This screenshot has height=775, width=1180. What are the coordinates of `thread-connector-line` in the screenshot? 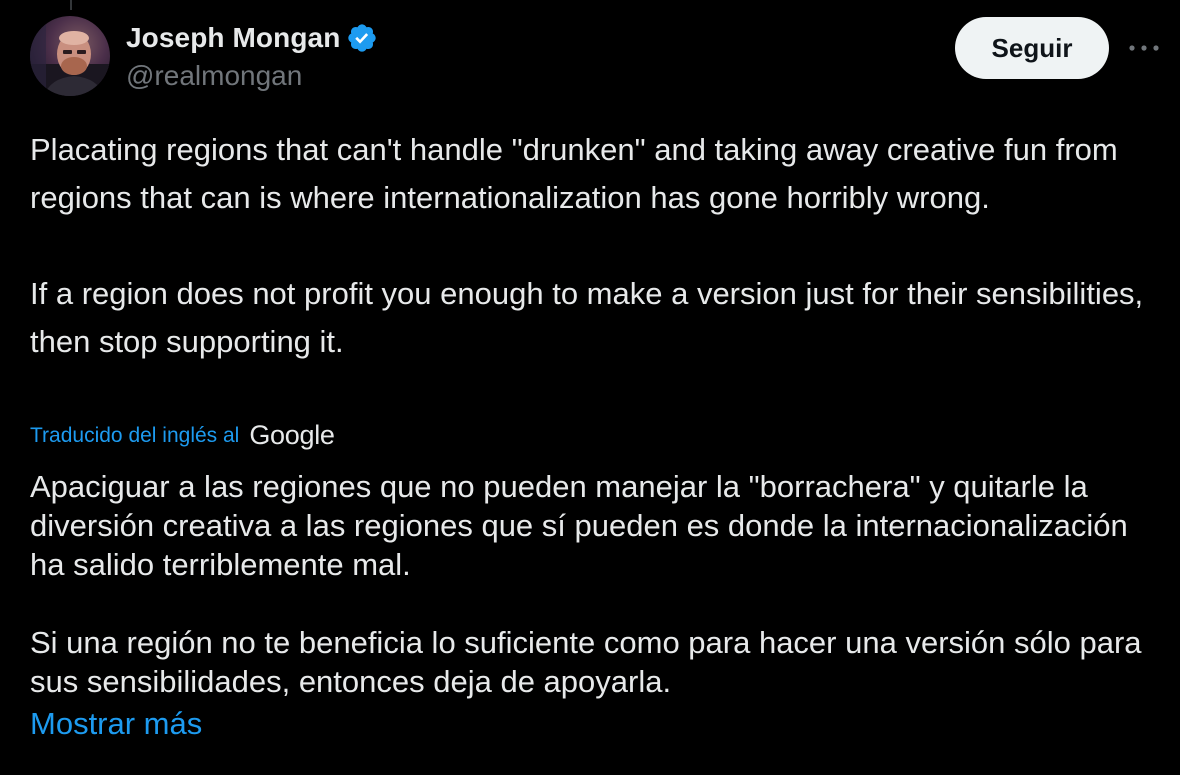 It's located at (71, 5).